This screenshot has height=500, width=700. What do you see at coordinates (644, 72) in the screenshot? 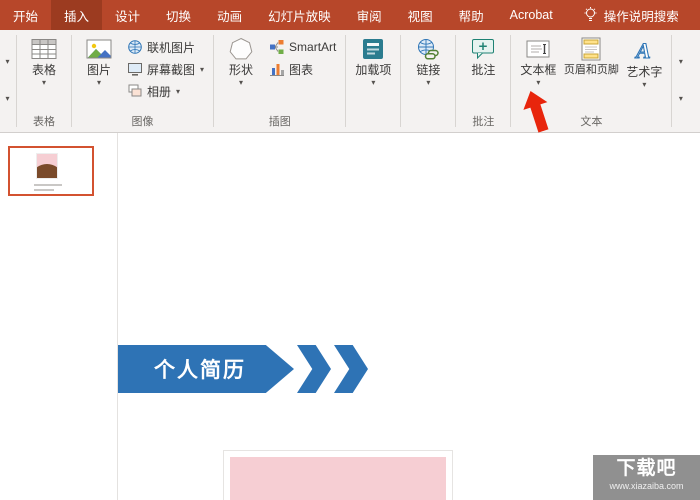
I see `wordart-button-label: 艺术字` at bounding box center [644, 72].